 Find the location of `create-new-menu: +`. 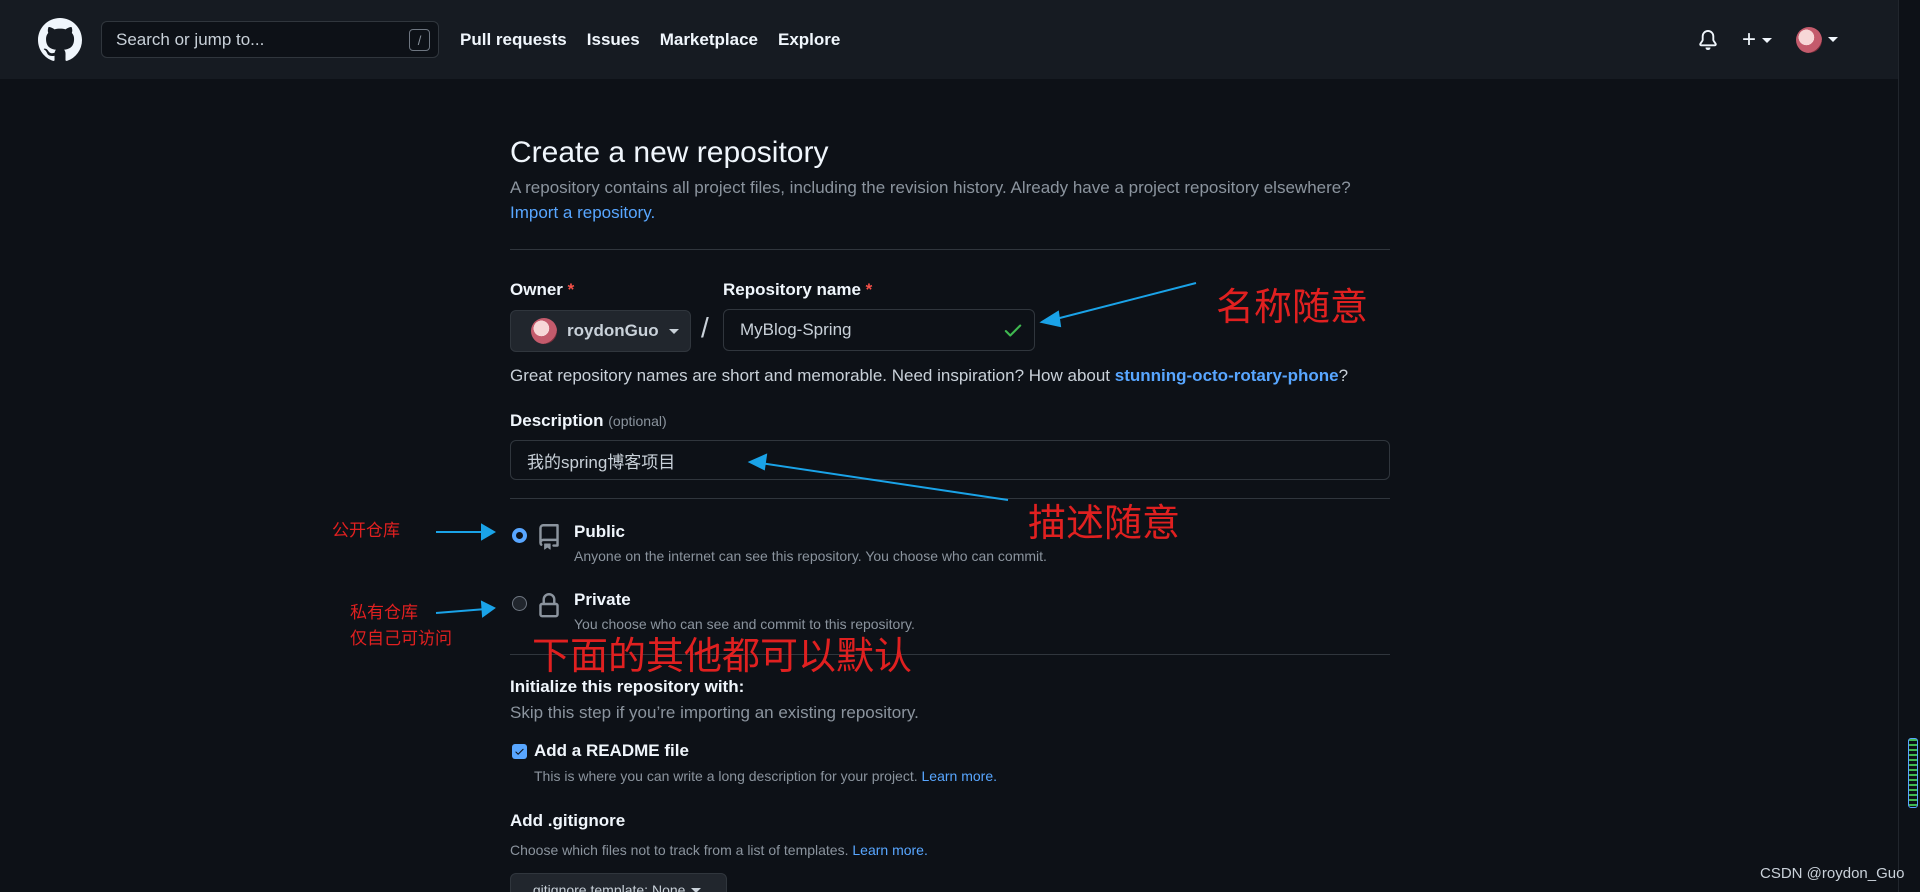

create-new-menu: + is located at coordinates (1757, 40).